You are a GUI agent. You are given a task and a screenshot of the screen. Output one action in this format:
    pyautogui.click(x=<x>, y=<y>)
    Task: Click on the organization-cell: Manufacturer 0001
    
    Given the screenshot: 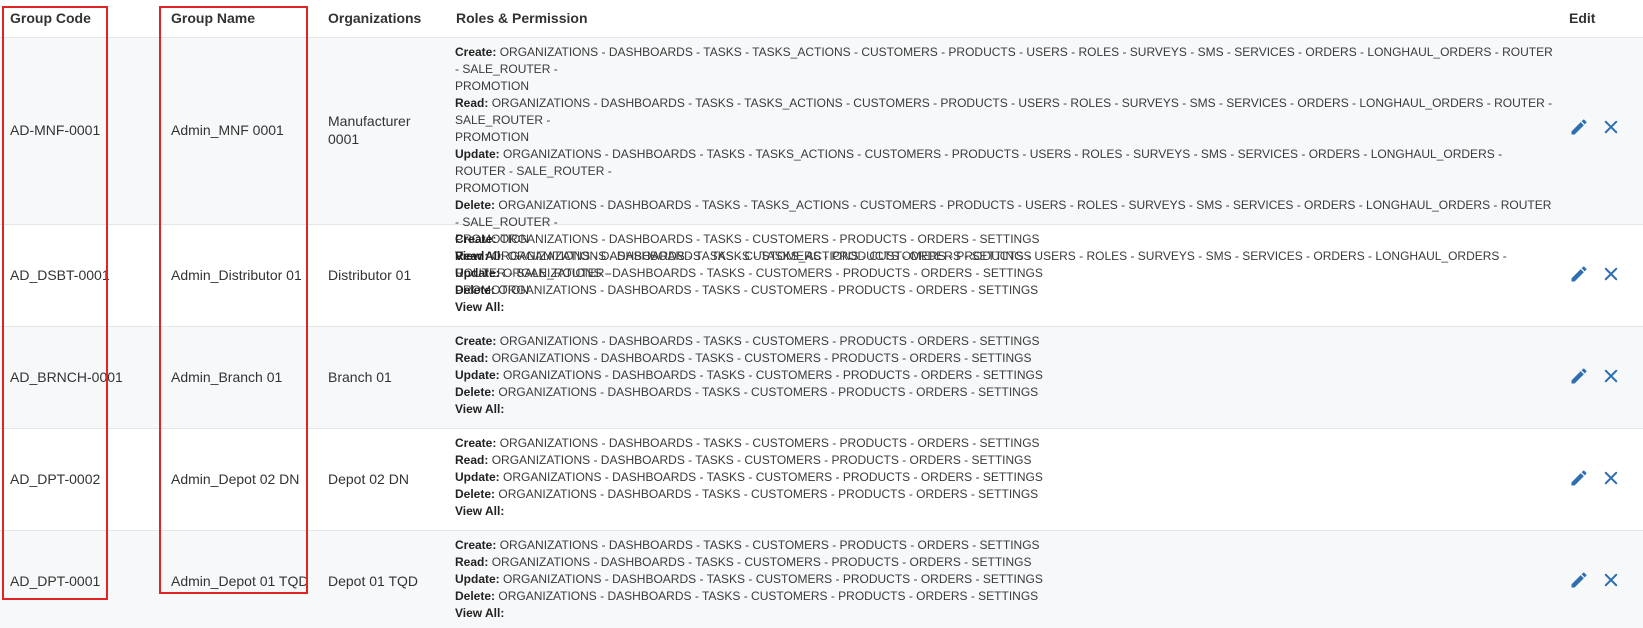 What is the action you would take?
    pyautogui.click(x=369, y=130)
    